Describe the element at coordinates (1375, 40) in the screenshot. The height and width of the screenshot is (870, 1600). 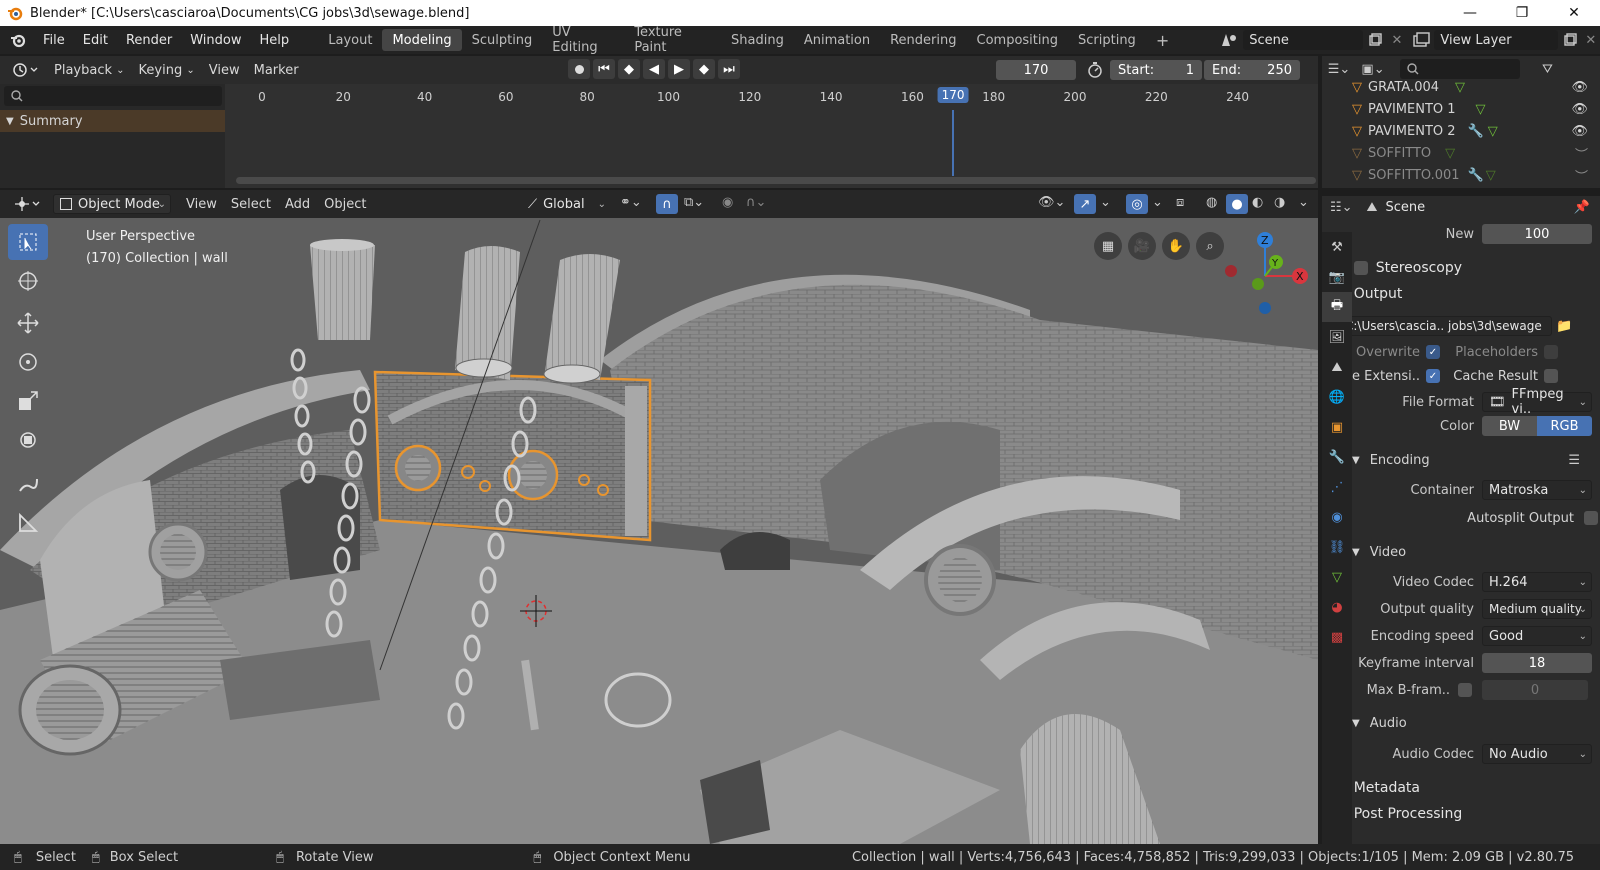
I see `new-scene-icon` at that location.